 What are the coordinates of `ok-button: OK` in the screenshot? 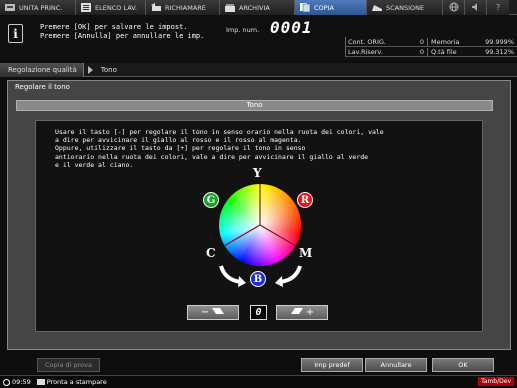 It's located at (463, 365).